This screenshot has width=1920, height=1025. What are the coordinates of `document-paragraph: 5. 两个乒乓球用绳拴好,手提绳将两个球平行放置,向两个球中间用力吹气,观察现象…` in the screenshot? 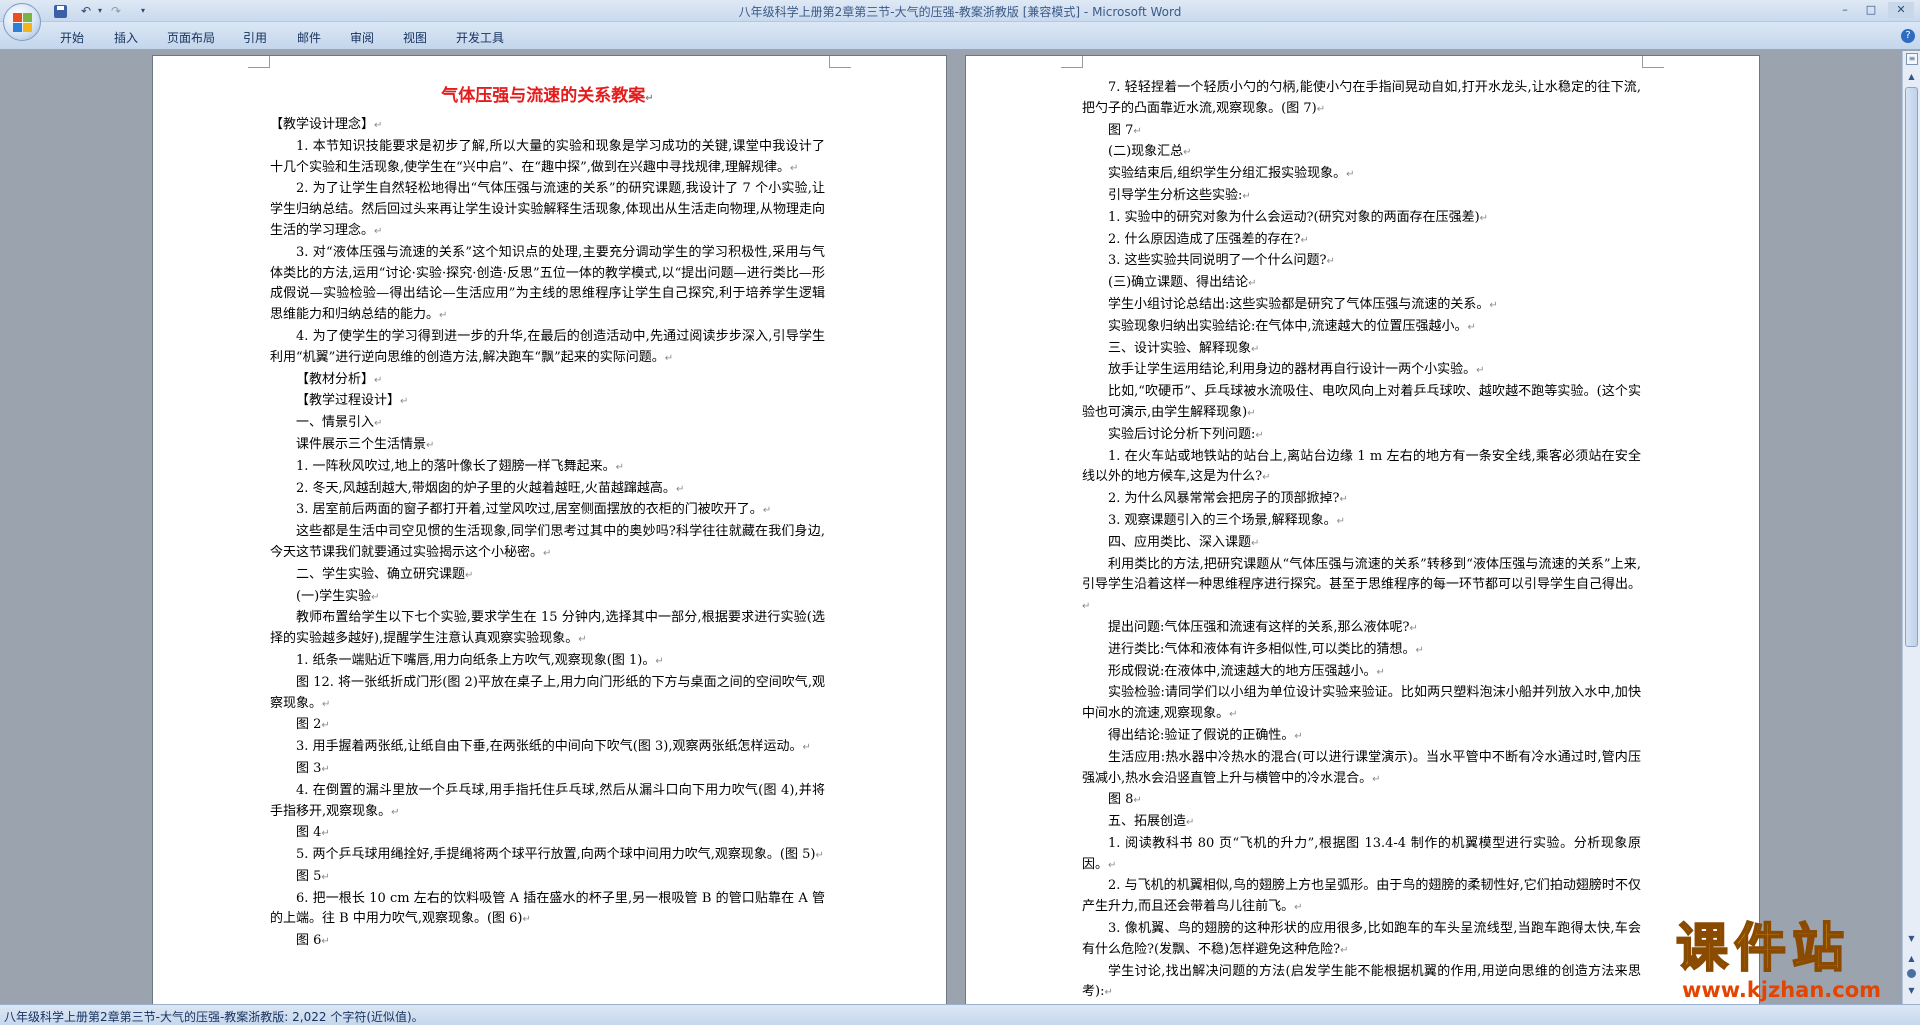 It's located at (547, 856).